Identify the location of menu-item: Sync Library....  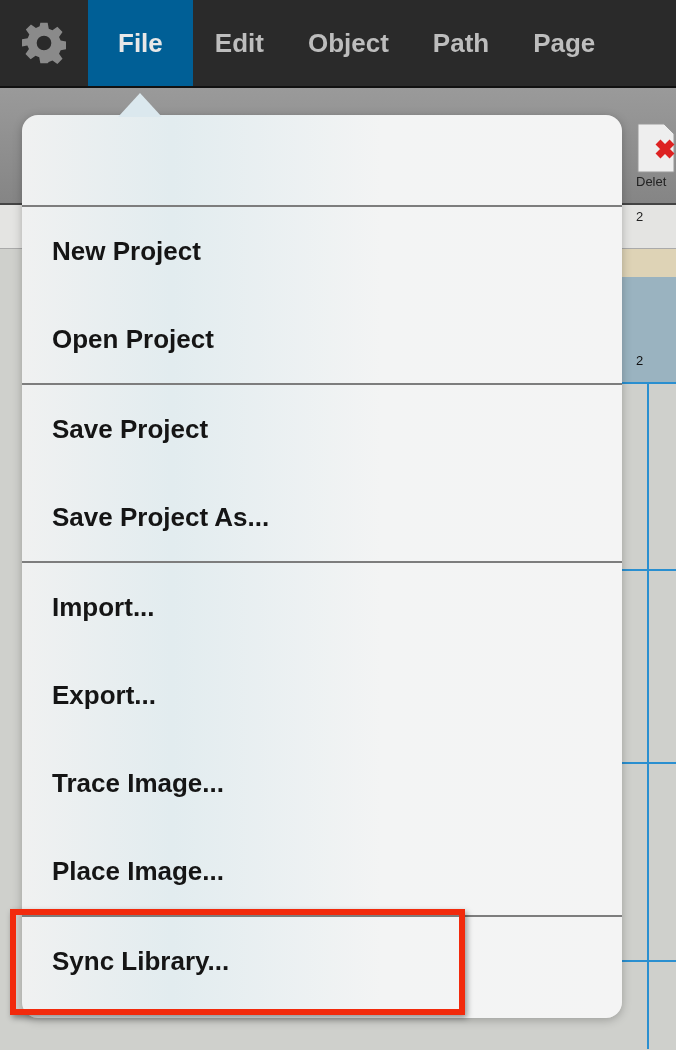
(141, 961).